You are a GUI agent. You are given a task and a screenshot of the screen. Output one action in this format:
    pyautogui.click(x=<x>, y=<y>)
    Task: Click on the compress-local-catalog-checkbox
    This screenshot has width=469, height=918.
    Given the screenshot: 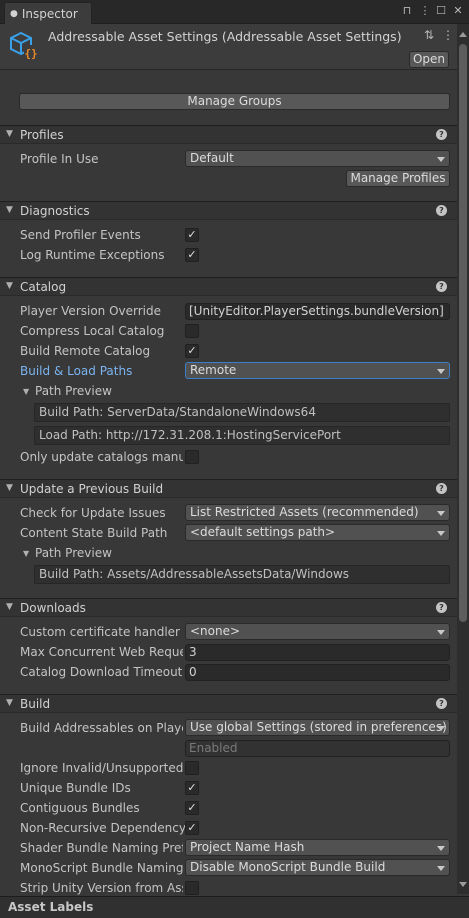 What is the action you would take?
    pyautogui.click(x=192, y=331)
    